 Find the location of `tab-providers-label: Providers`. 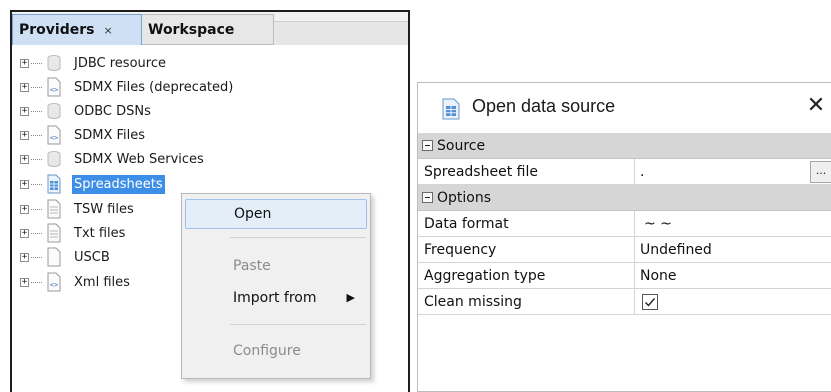

tab-providers-label: Providers is located at coordinates (57, 30).